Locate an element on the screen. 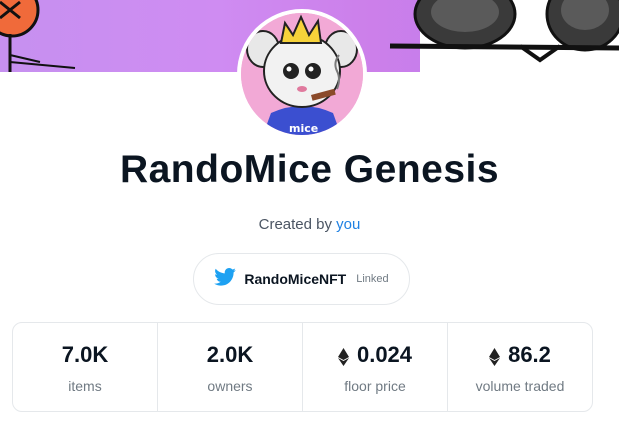 This screenshot has width=619, height=422. svg-text: mice is located at coordinates (303, 128).